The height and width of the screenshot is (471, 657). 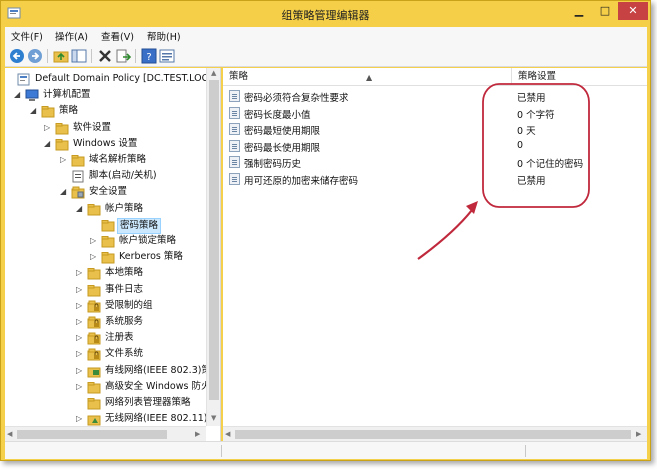 I want to click on computer-icon, so click(x=32, y=95).